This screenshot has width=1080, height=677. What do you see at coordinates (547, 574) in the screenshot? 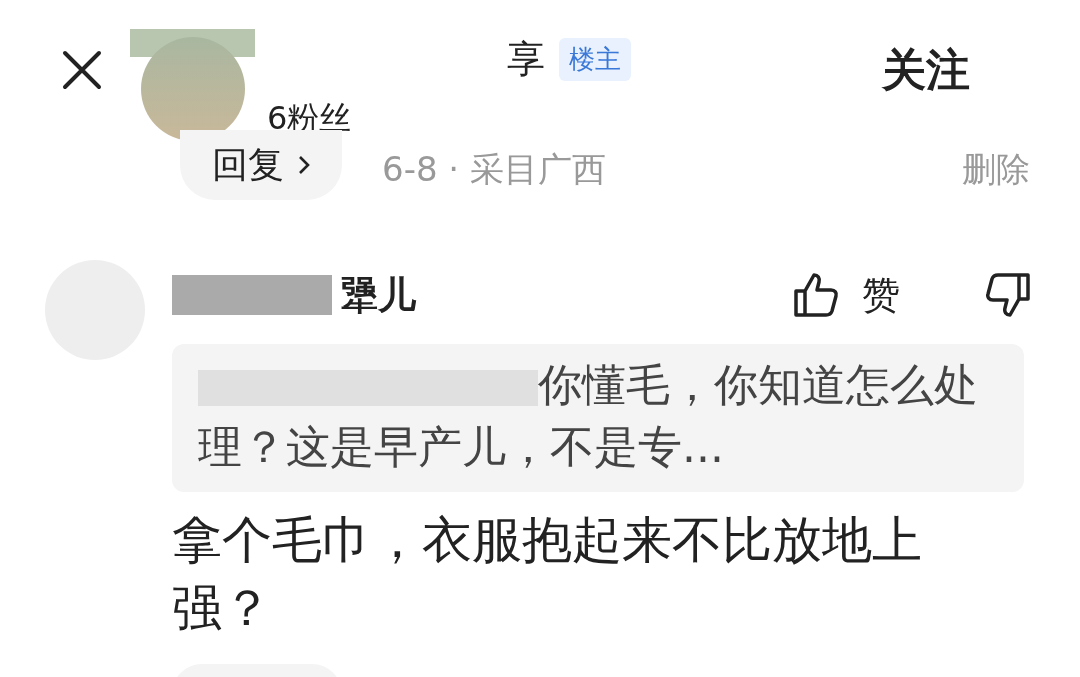
I see `comment-text: 拿个毛巾，衣服抱起来不比放地上强？` at bounding box center [547, 574].